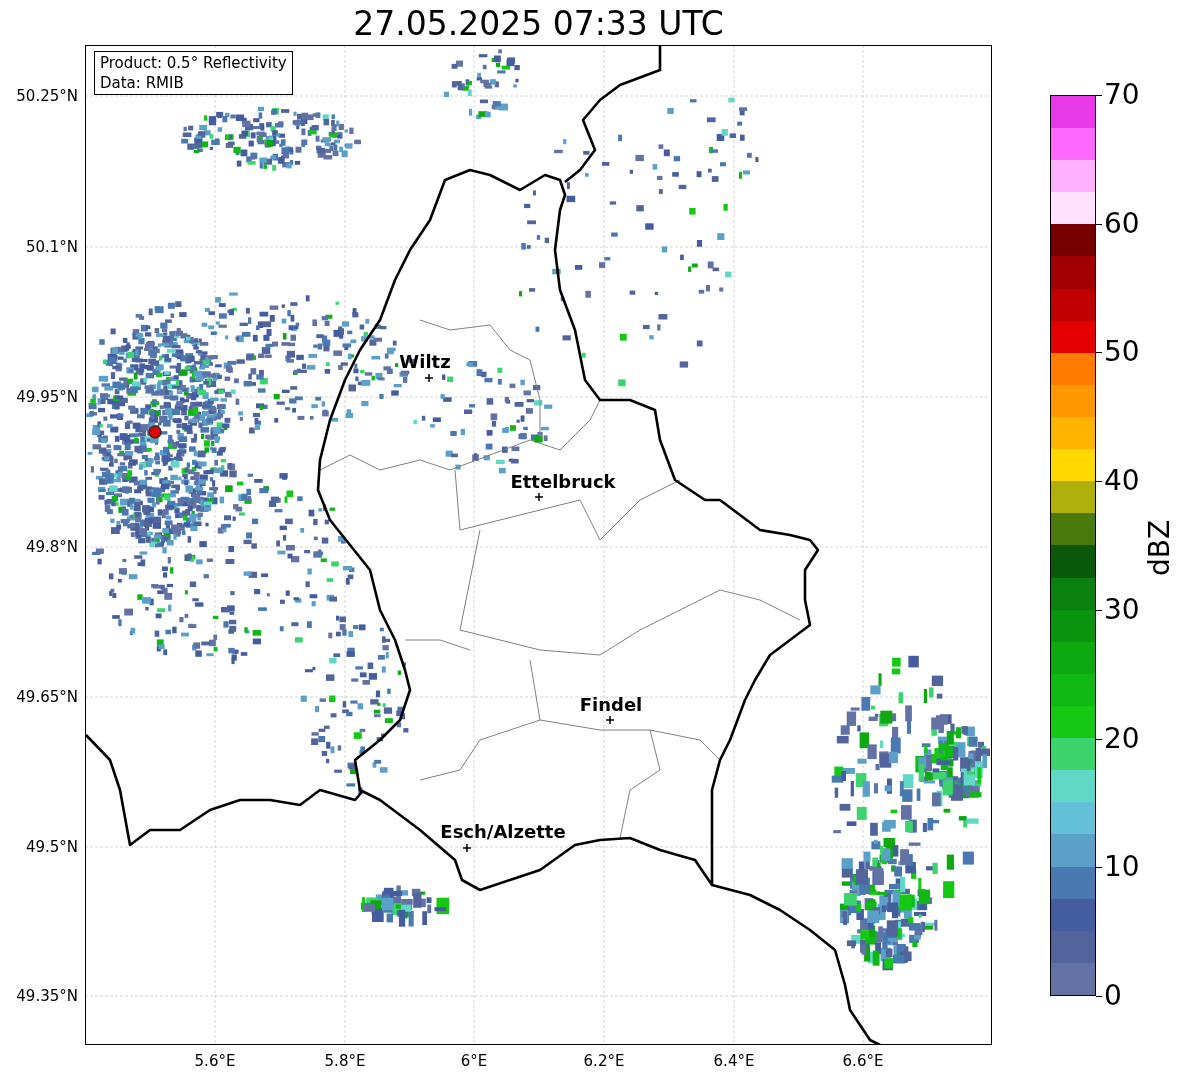 The height and width of the screenshot is (1081, 1184). I want to click on axis-tick-label: 49.8°N, so click(51, 547).